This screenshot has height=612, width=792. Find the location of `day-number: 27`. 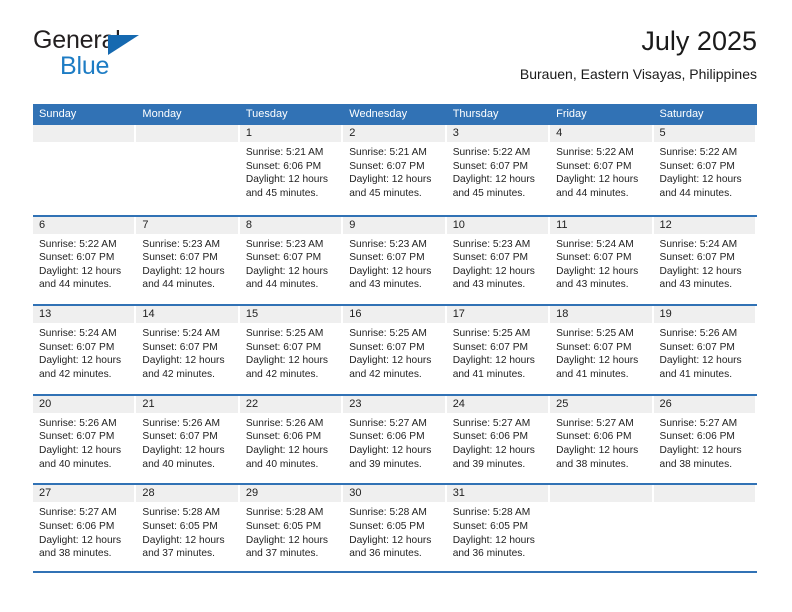

day-number: 27 is located at coordinates (45, 493).